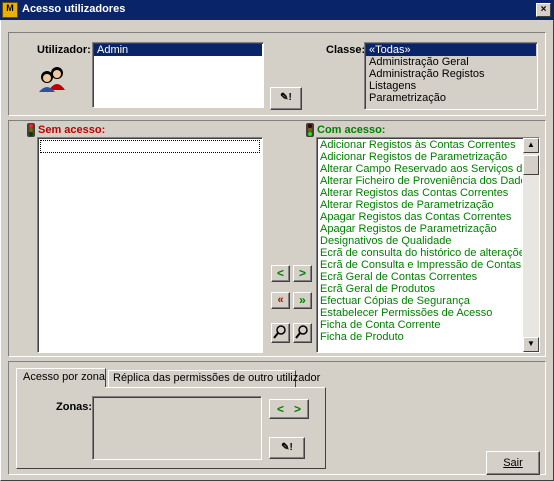  What do you see at coordinates (31, 130) in the screenshot?
I see `traffic-light-red-icon` at bounding box center [31, 130].